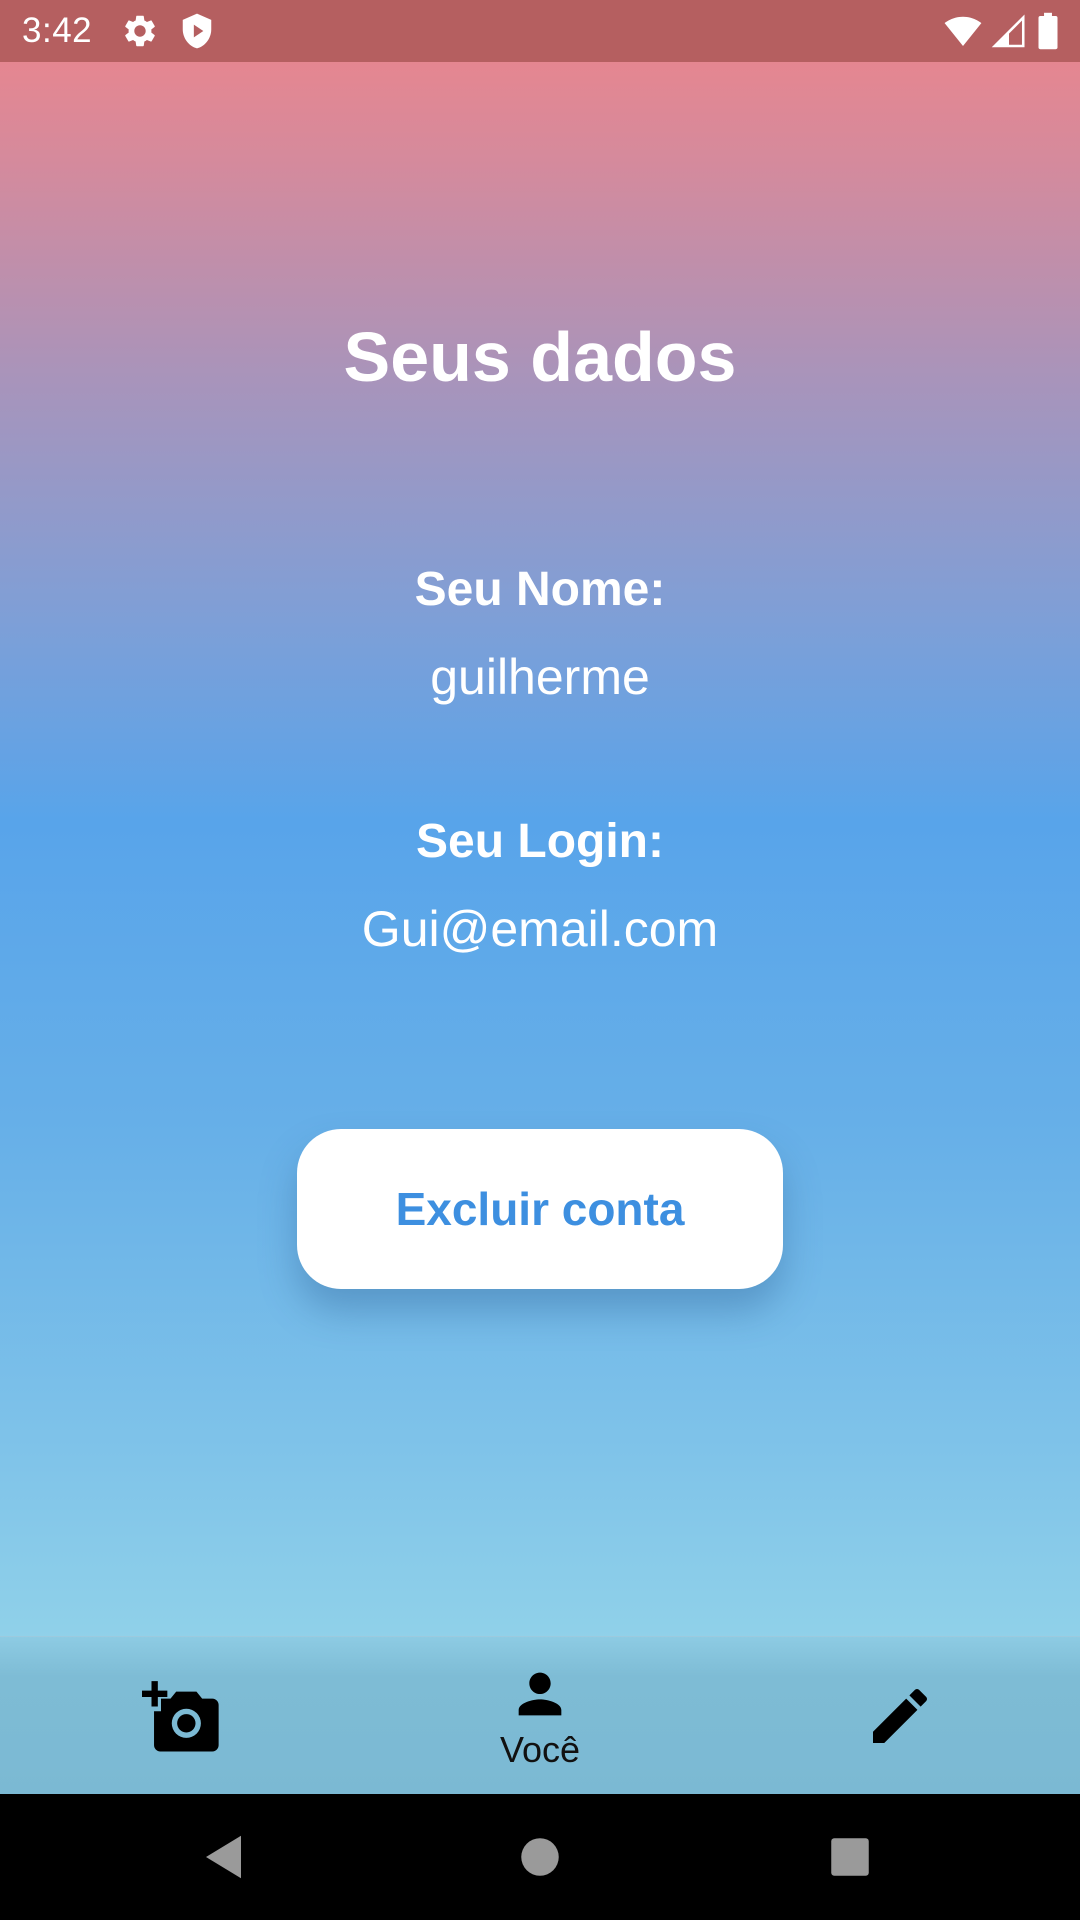  Describe the element at coordinates (963, 31) in the screenshot. I see `wifi-icon` at that location.